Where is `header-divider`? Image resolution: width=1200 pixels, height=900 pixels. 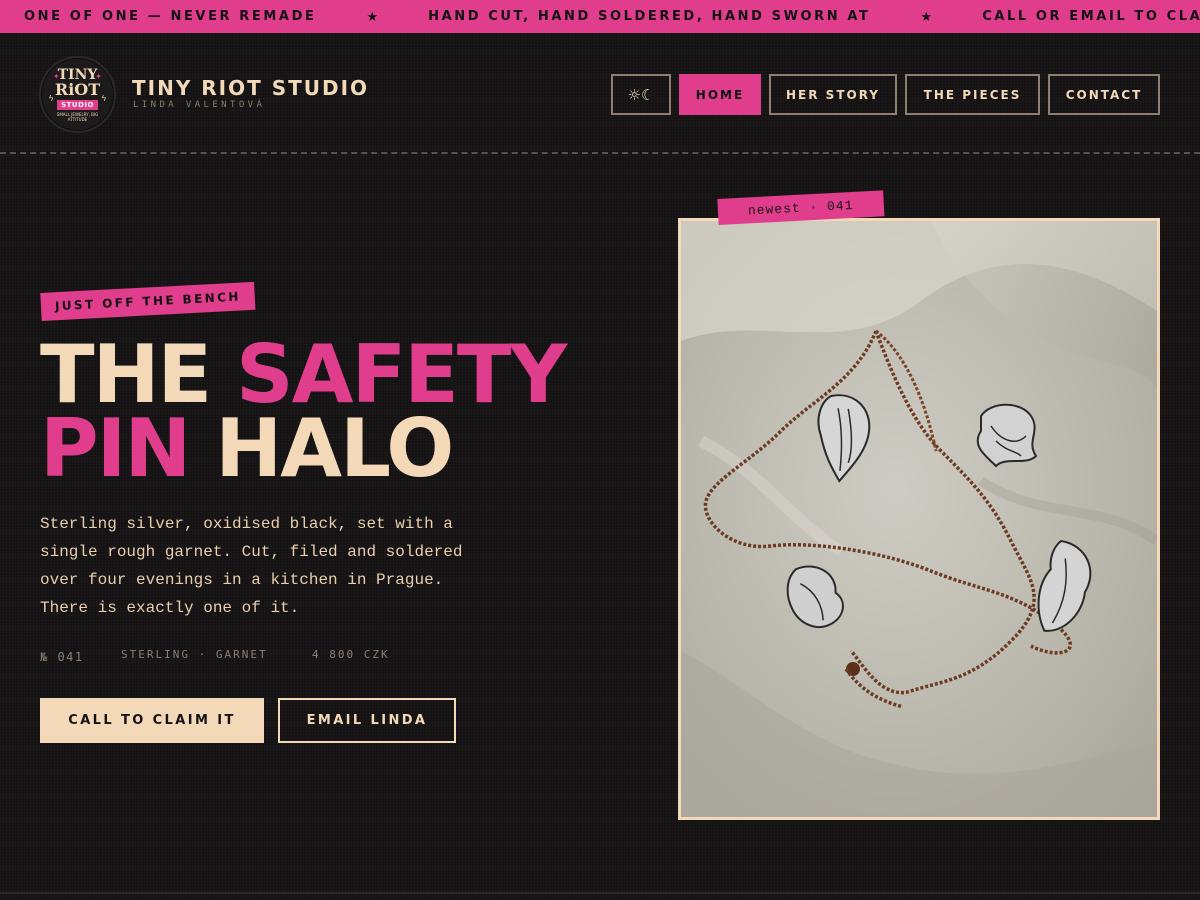 header-divider is located at coordinates (600, 153).